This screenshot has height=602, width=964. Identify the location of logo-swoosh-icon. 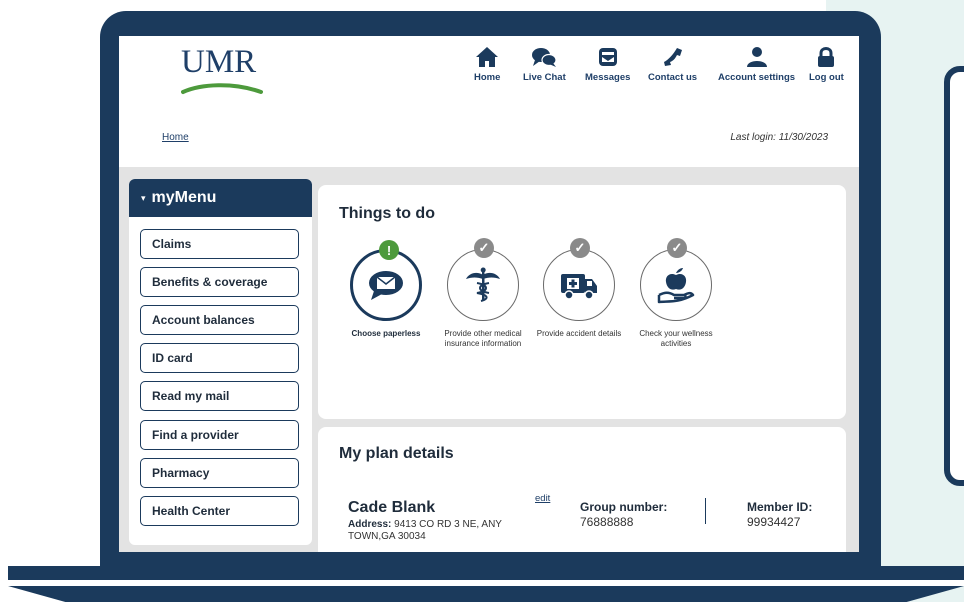
(222, 88).